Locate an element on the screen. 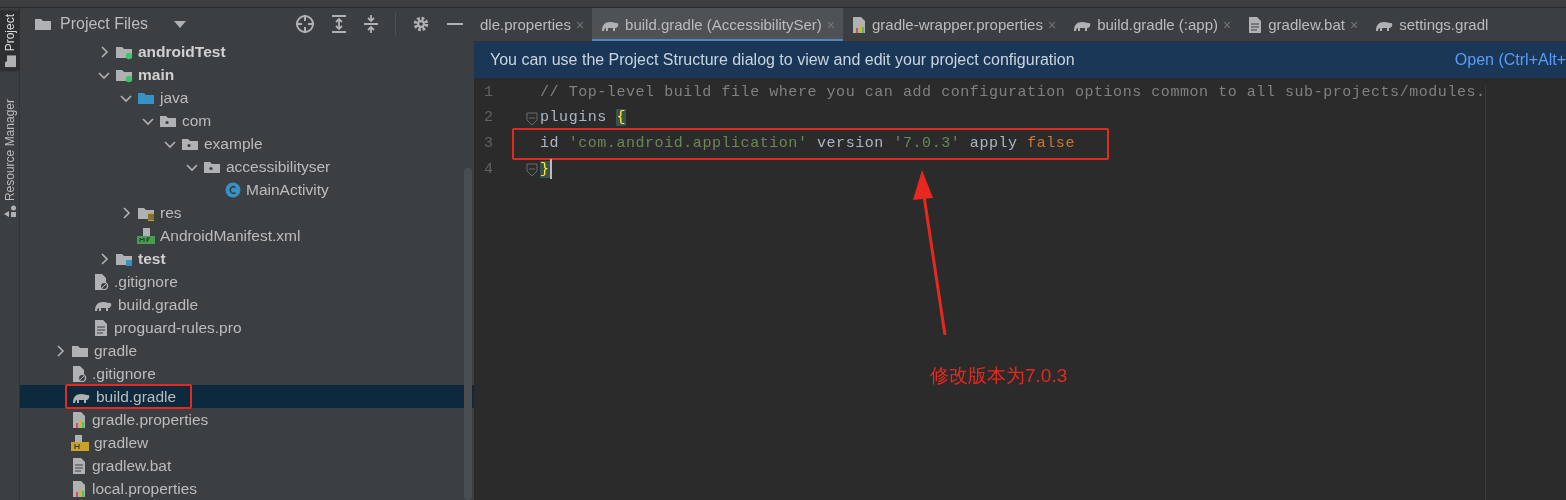  tool-window-tab: Project is located at coordinates (10, 41).